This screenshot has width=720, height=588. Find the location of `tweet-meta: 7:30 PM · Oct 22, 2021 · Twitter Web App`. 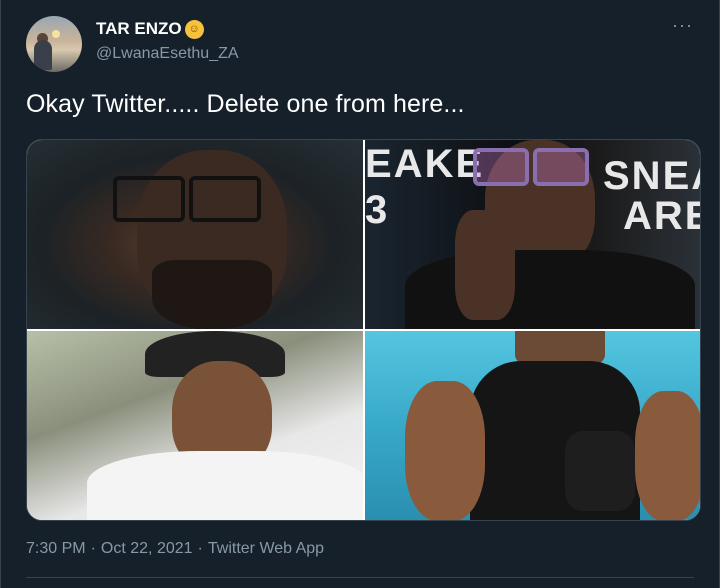

tweet-meta: 7:30 PM · Oct 22, 2021 · Twitter Web App is located at coordinates (175, 549).